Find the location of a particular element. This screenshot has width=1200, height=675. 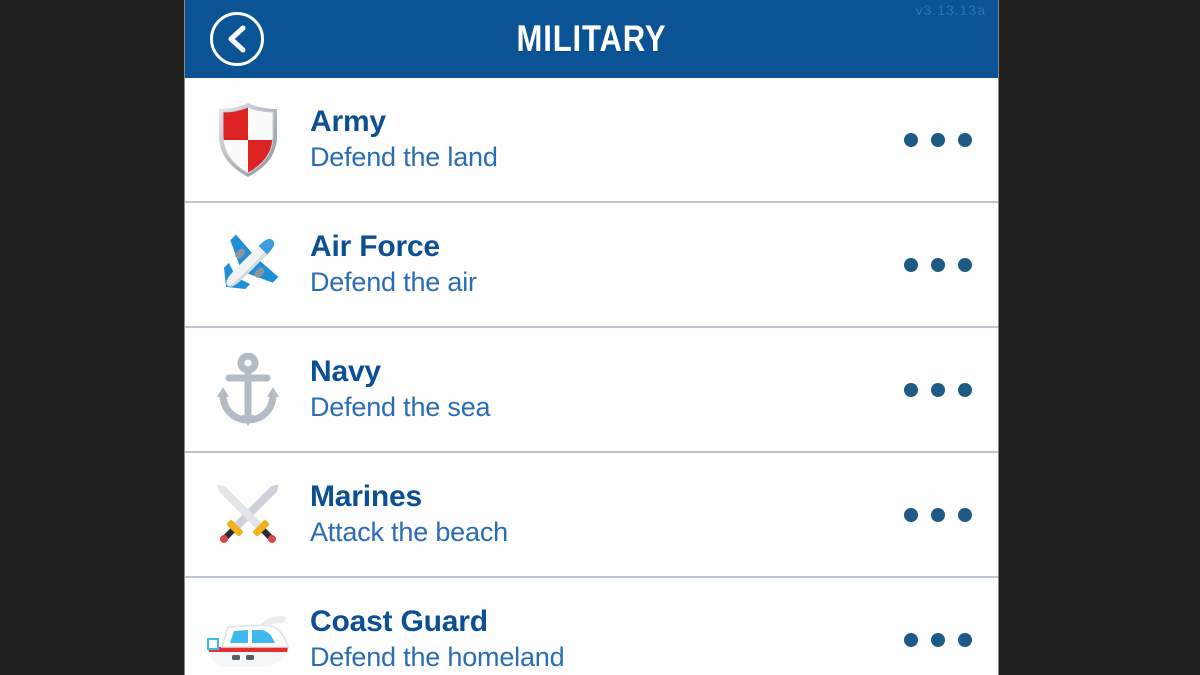

list-item-text: Air Force Defend the air is located at coordinates (594, 264).